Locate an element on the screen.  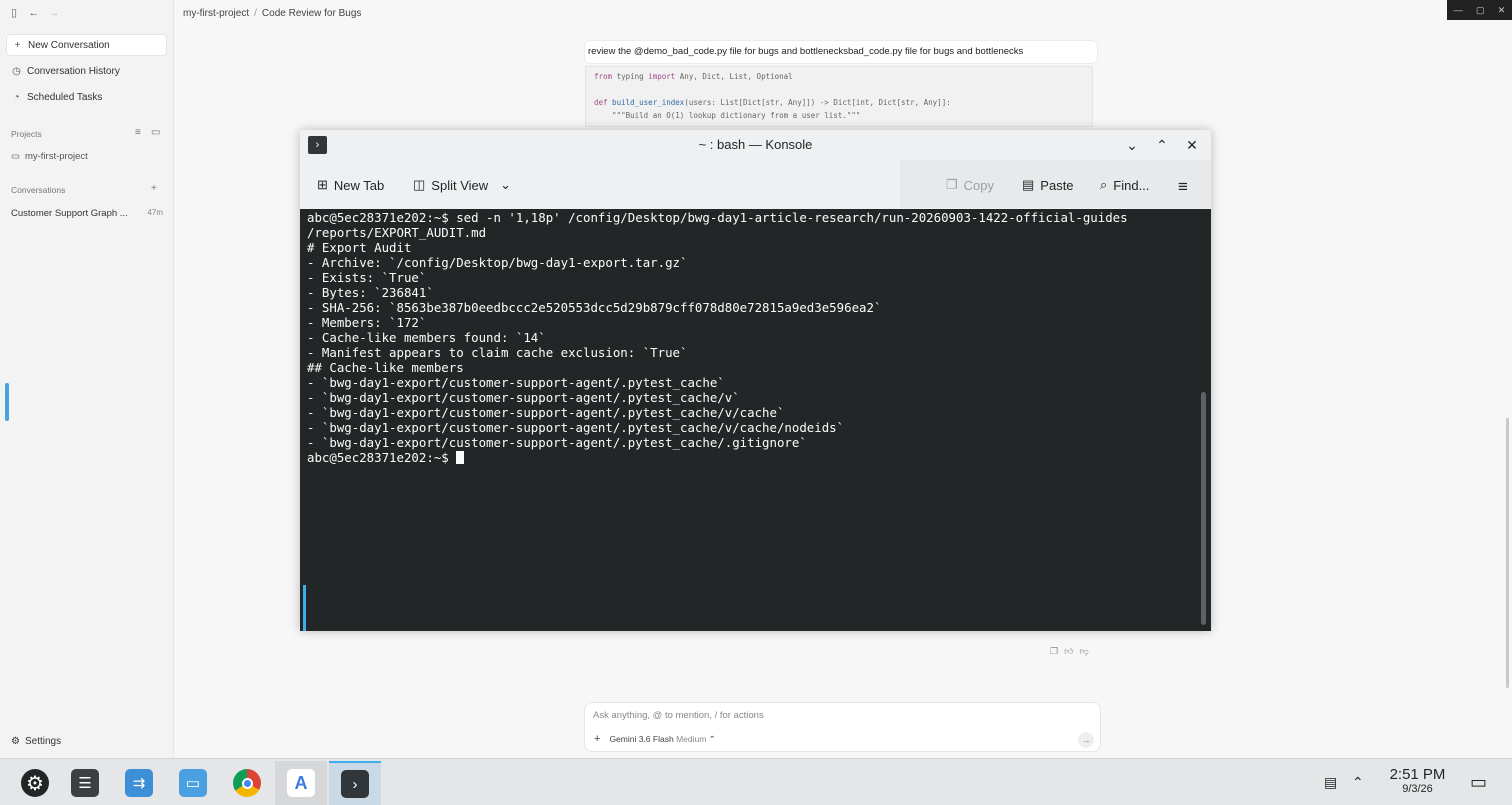
scheduled-tasks-button: ◔ Scheduled Tasks is located at coordinates (86, 97).